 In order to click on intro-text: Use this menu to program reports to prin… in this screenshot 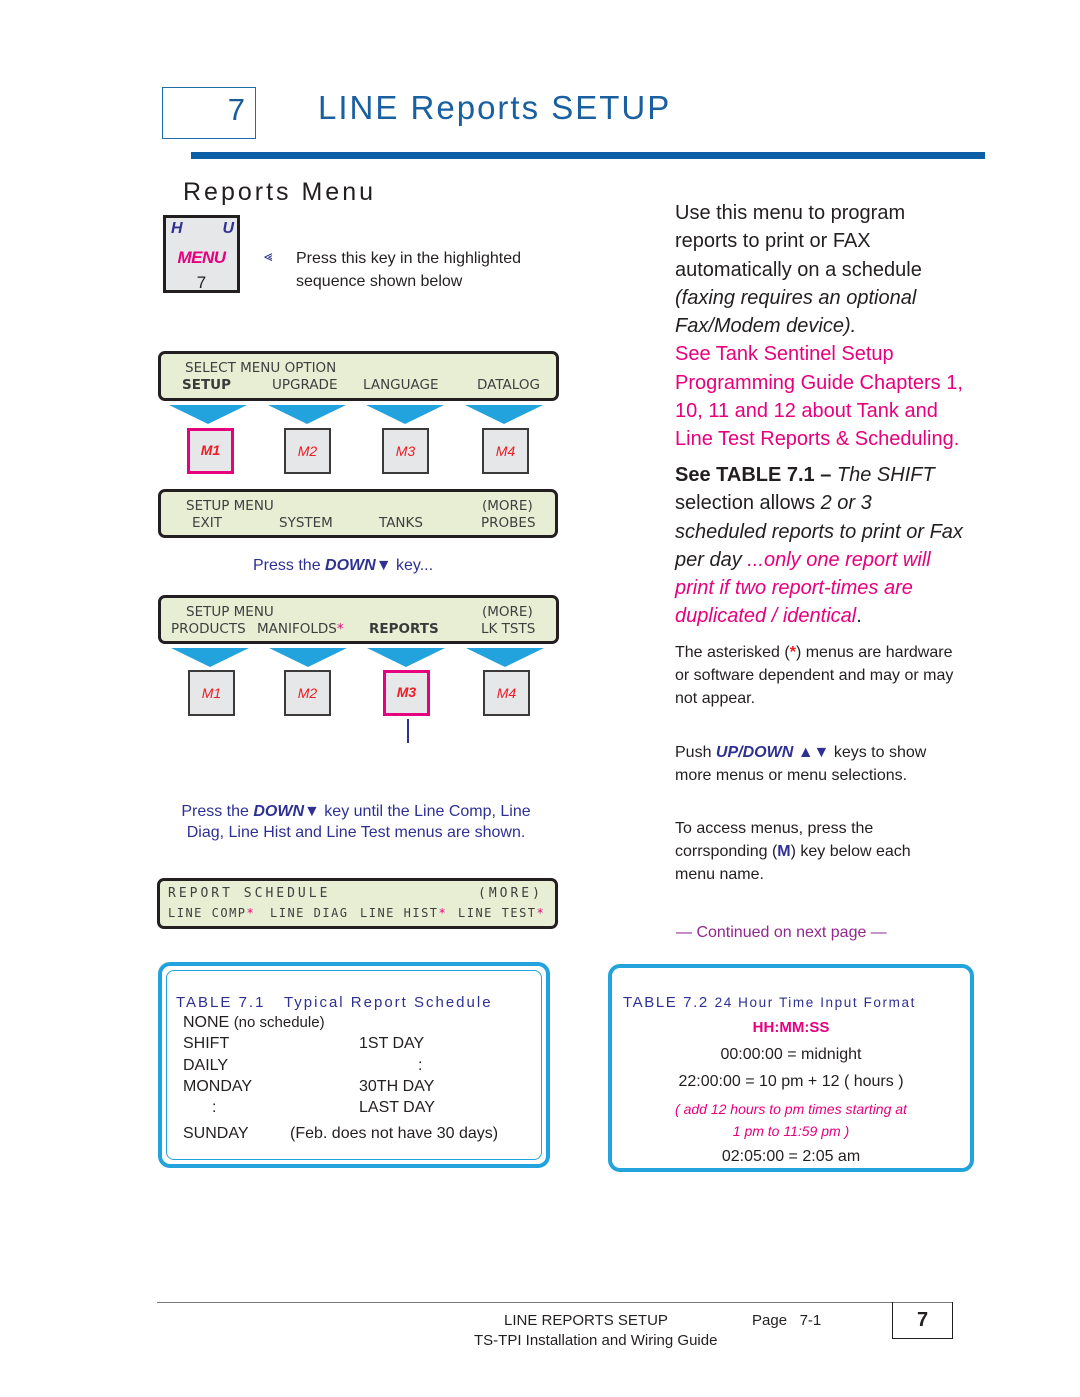, I will do `click(798, 241)`.